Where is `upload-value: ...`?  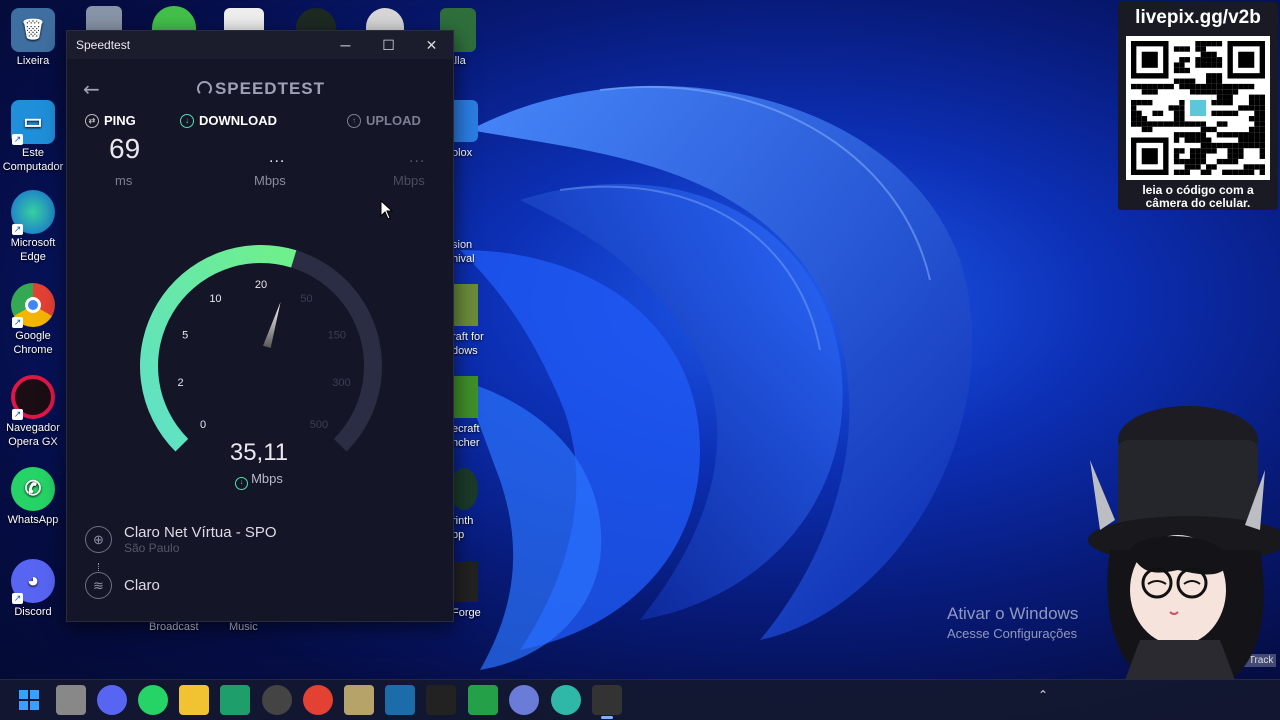 upload-value: ... is located at coordinates (417, 157).